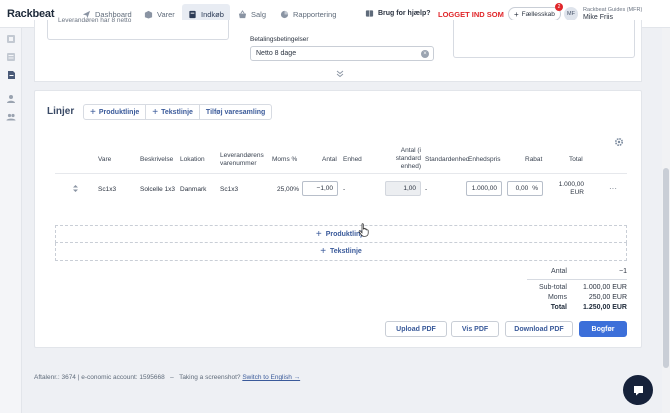  Describe the element at coordinates (403, 188) in the screenshot. I see `qty-standard-input: 1,00` at that location.